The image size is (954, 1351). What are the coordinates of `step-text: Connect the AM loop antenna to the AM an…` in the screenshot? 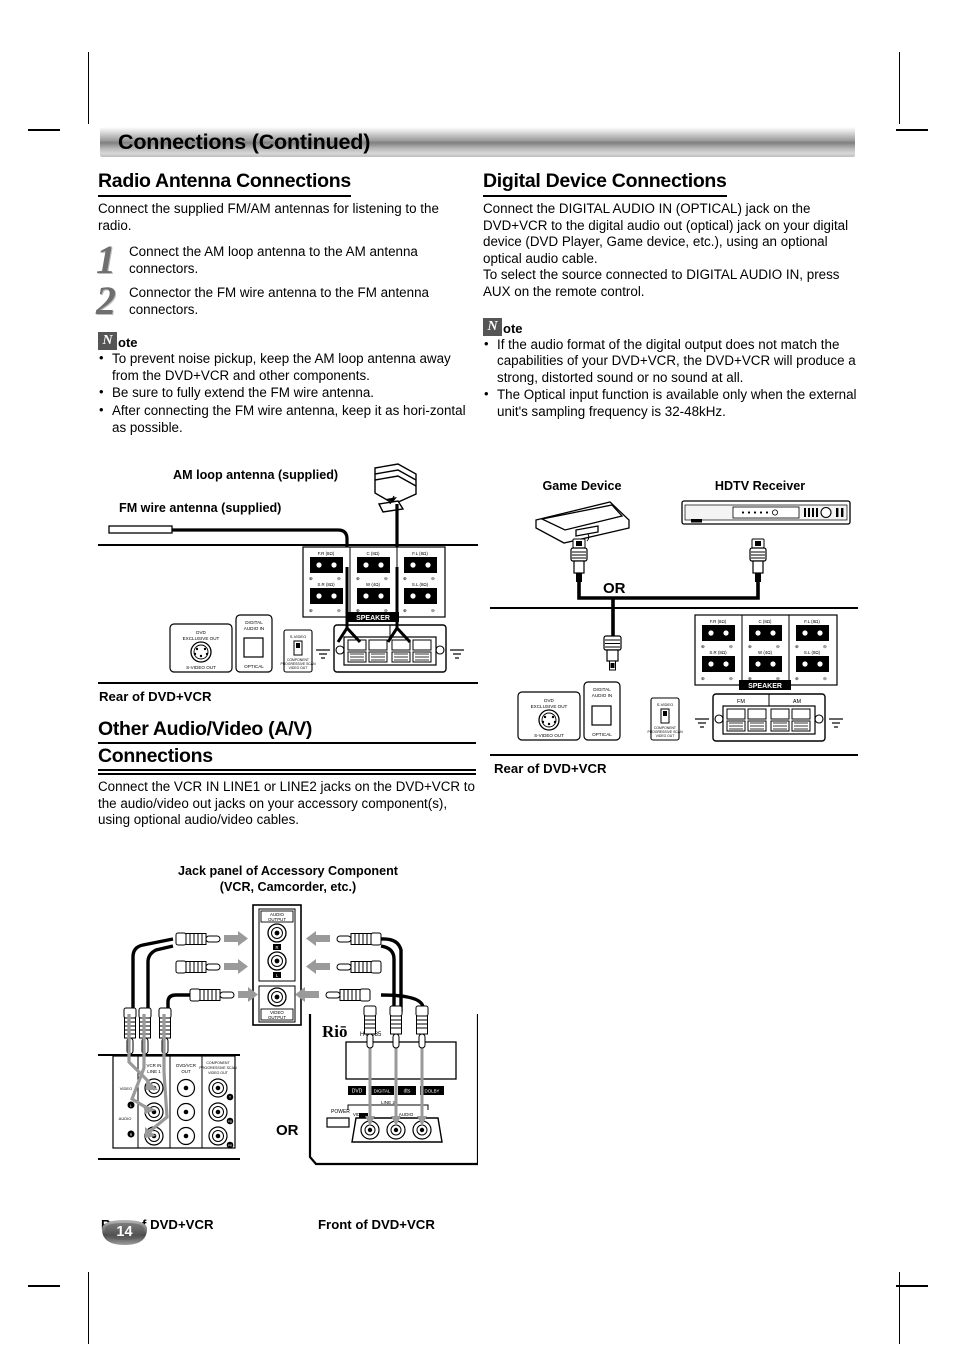 It's located at (273, 260).